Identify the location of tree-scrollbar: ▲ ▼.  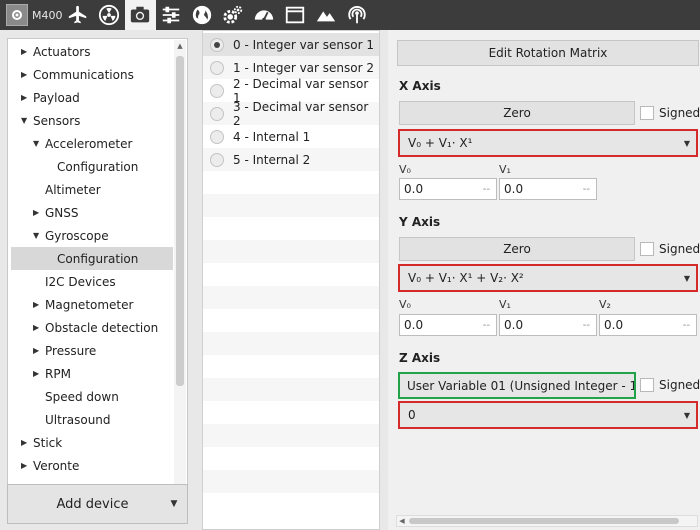
(180, 273).